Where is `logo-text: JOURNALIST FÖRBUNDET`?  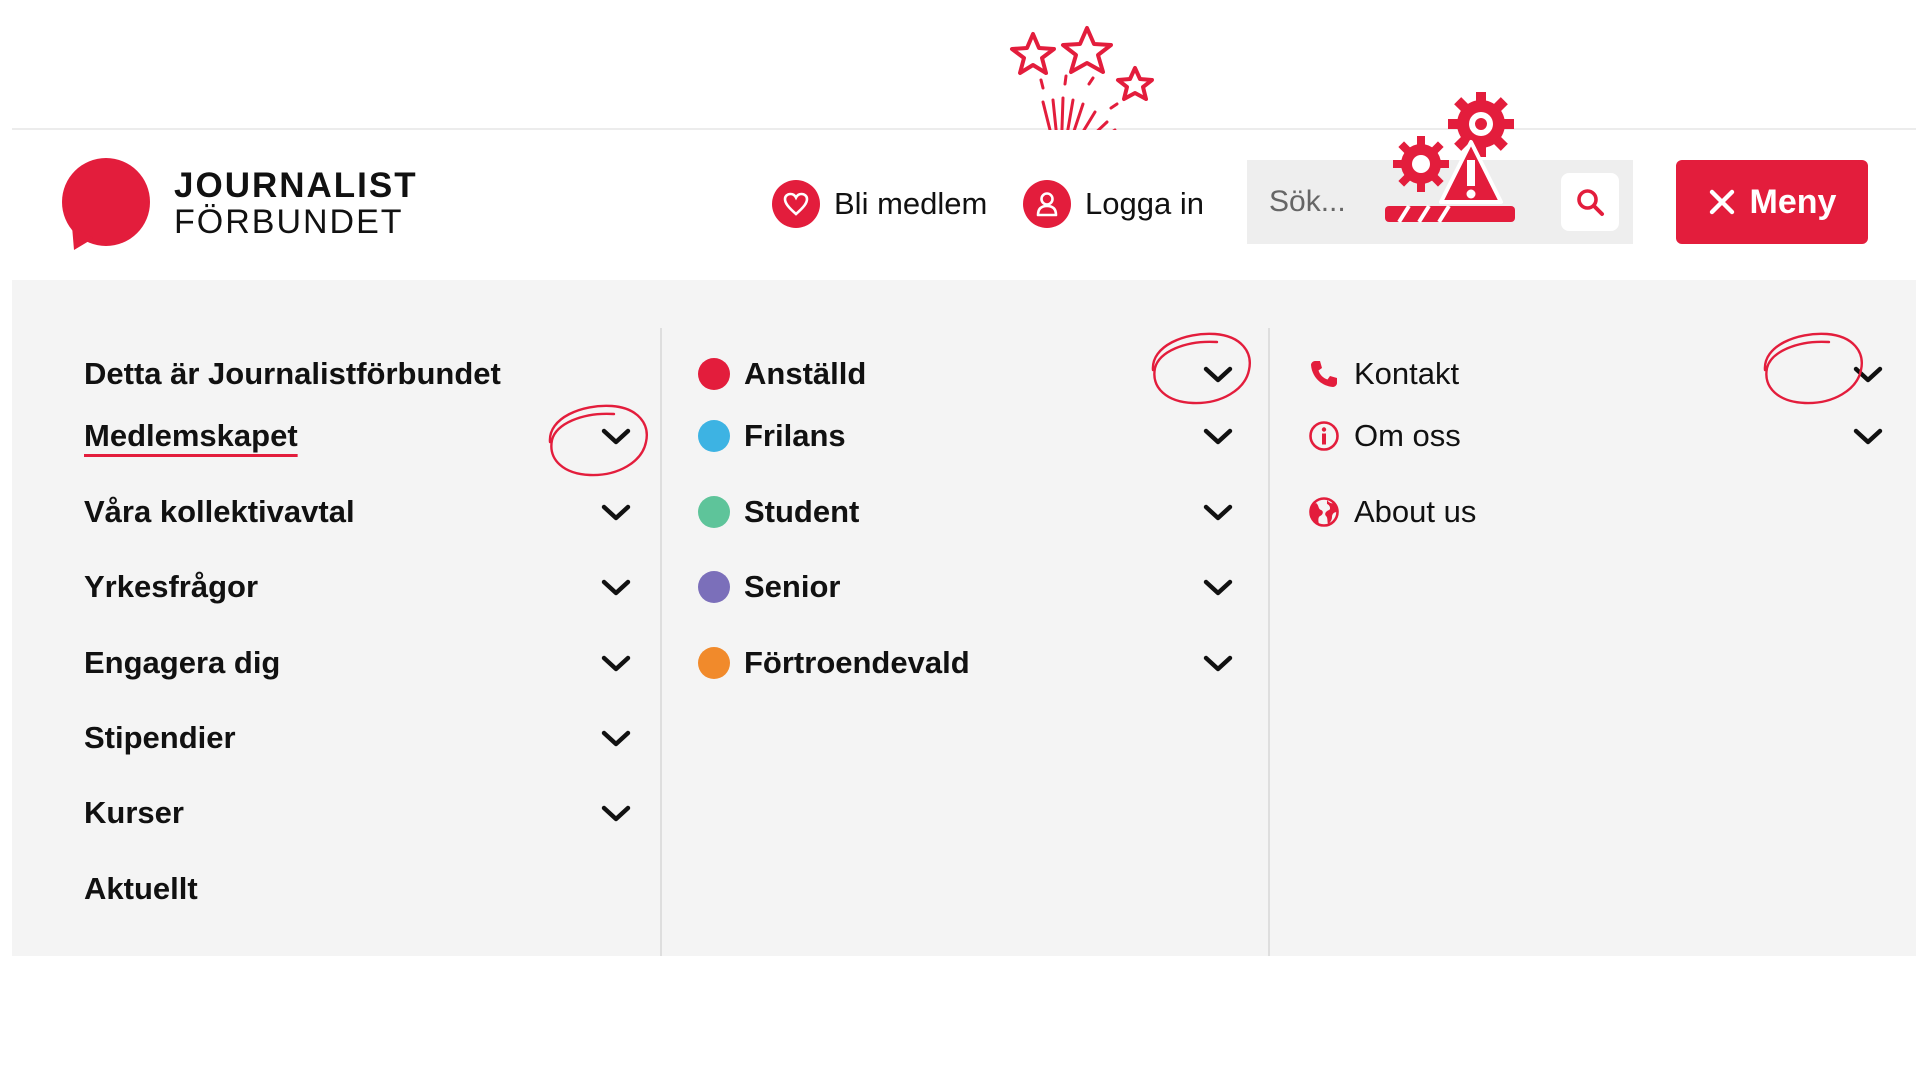
logo-text: JOURNALIST FÖRBUNDET is located at coordinates (296, 203).